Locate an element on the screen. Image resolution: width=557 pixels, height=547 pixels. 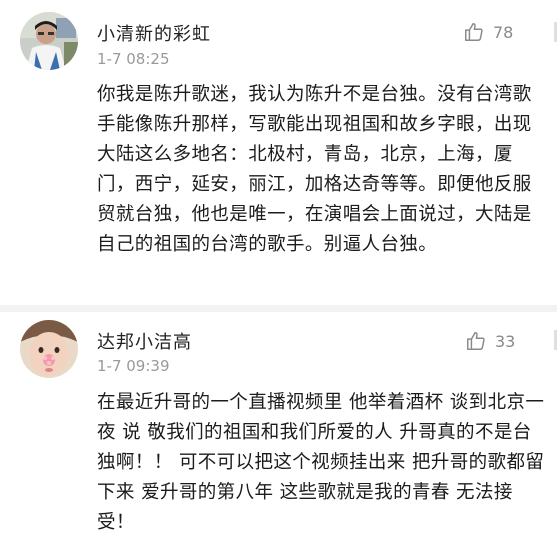
username: 小清新的彩虹 is located at coordinates (154, 33).